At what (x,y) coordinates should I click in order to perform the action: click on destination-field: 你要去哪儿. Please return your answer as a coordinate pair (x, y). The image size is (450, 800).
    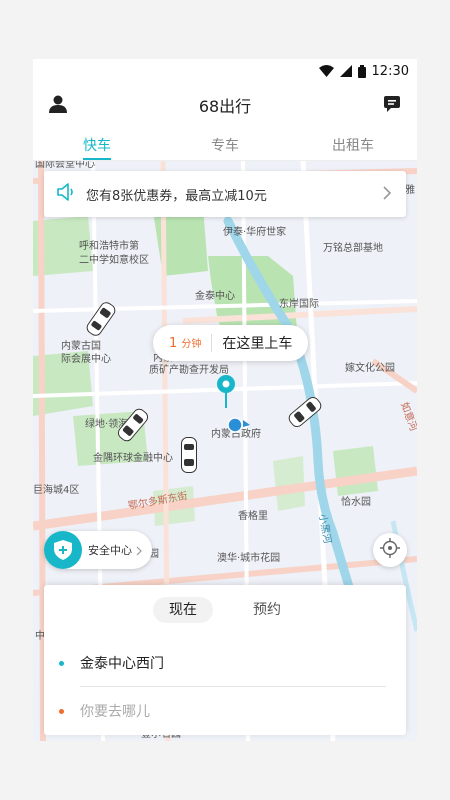
    Looking at the image, I should click on (225, 711).